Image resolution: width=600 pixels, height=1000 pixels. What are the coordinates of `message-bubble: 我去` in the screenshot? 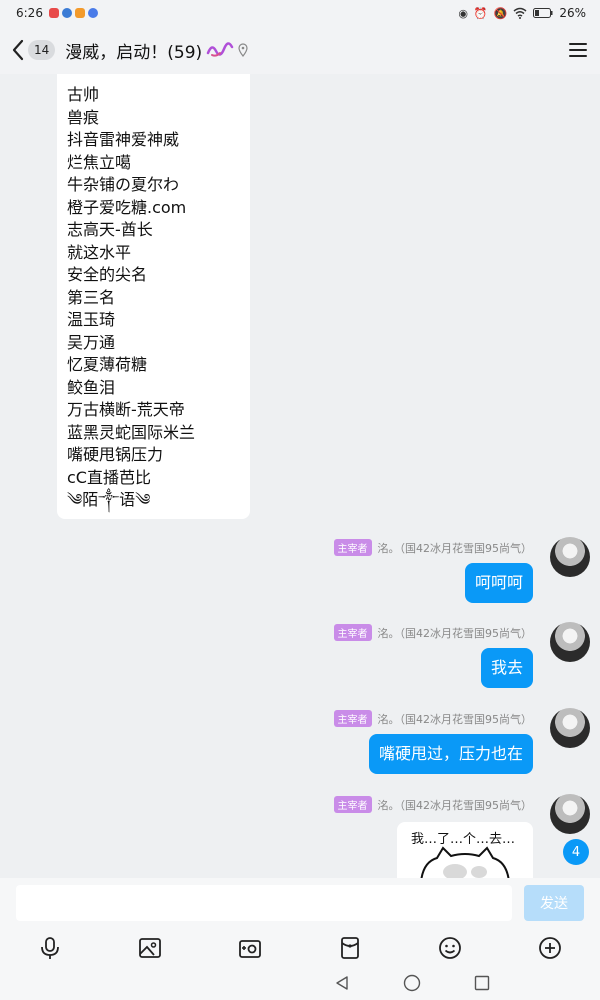 It's located at (506, 668).